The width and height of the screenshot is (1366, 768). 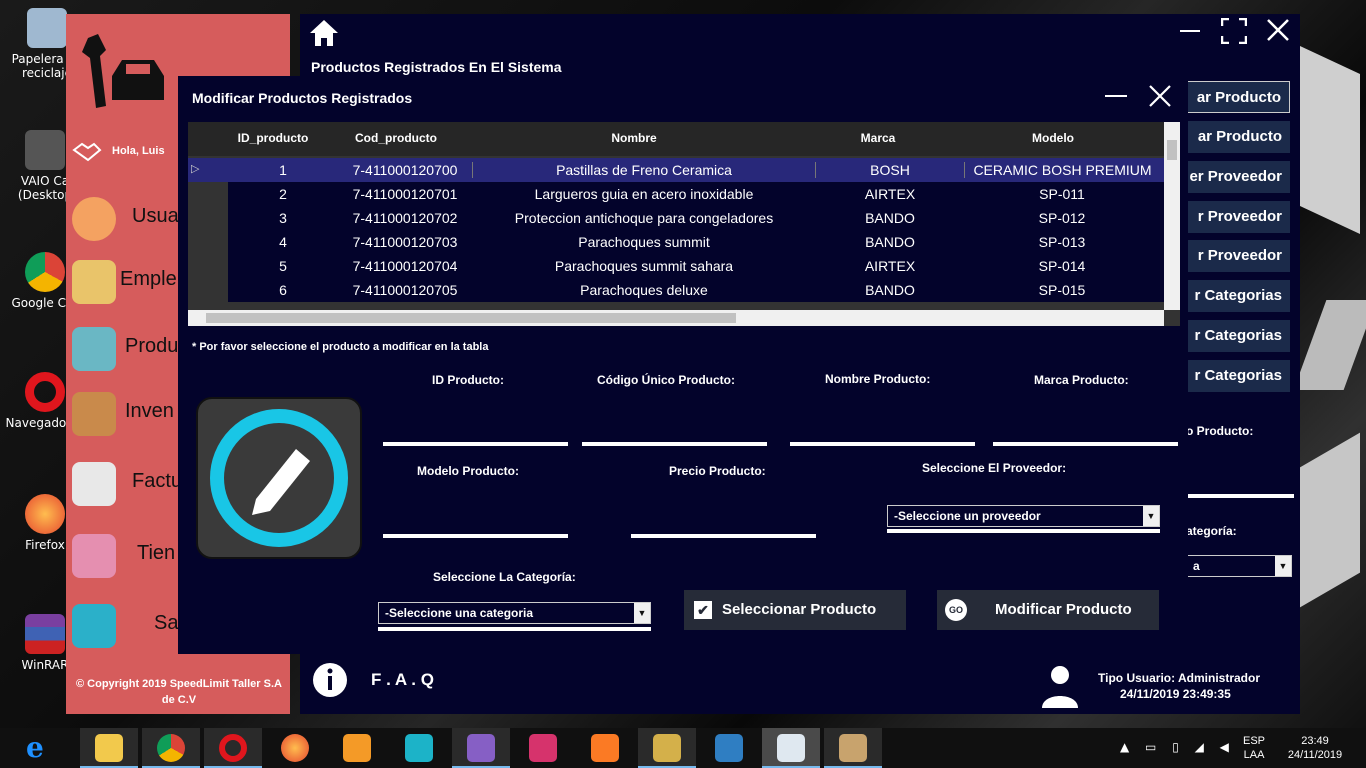 I want to click on sublime-icon, so click(x=357, y=748).